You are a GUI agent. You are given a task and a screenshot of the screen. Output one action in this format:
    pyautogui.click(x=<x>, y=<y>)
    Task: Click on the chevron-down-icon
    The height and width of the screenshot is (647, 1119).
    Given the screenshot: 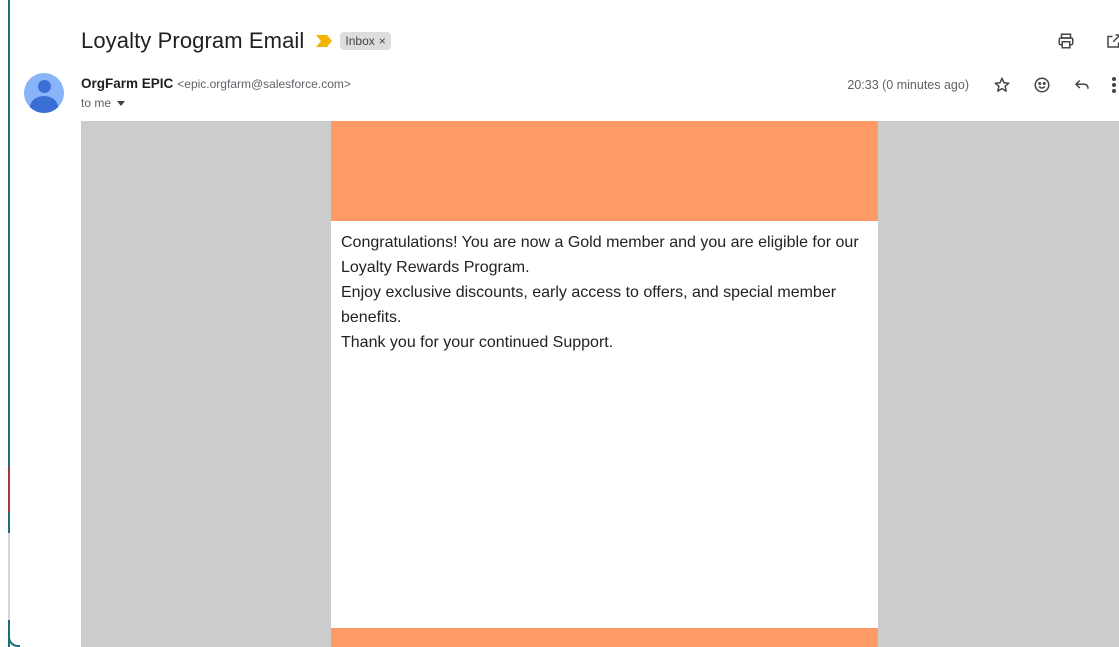 What is the action you would take?
    pyautogui.click(x=121, y=103)
    